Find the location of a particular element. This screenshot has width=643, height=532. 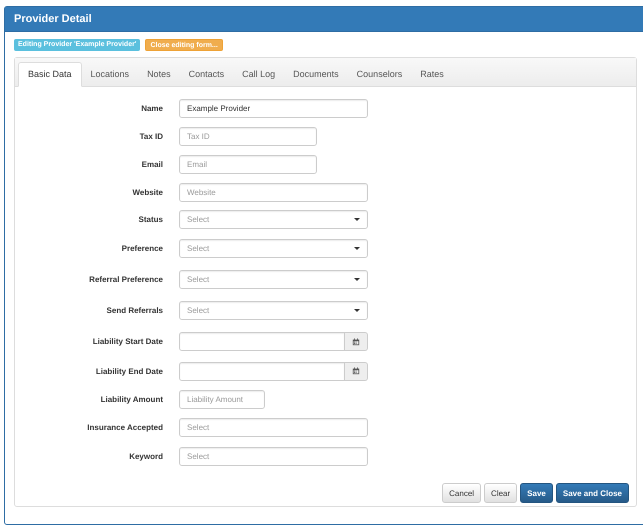

tab: Contacts is located at coordinates (207, 74).